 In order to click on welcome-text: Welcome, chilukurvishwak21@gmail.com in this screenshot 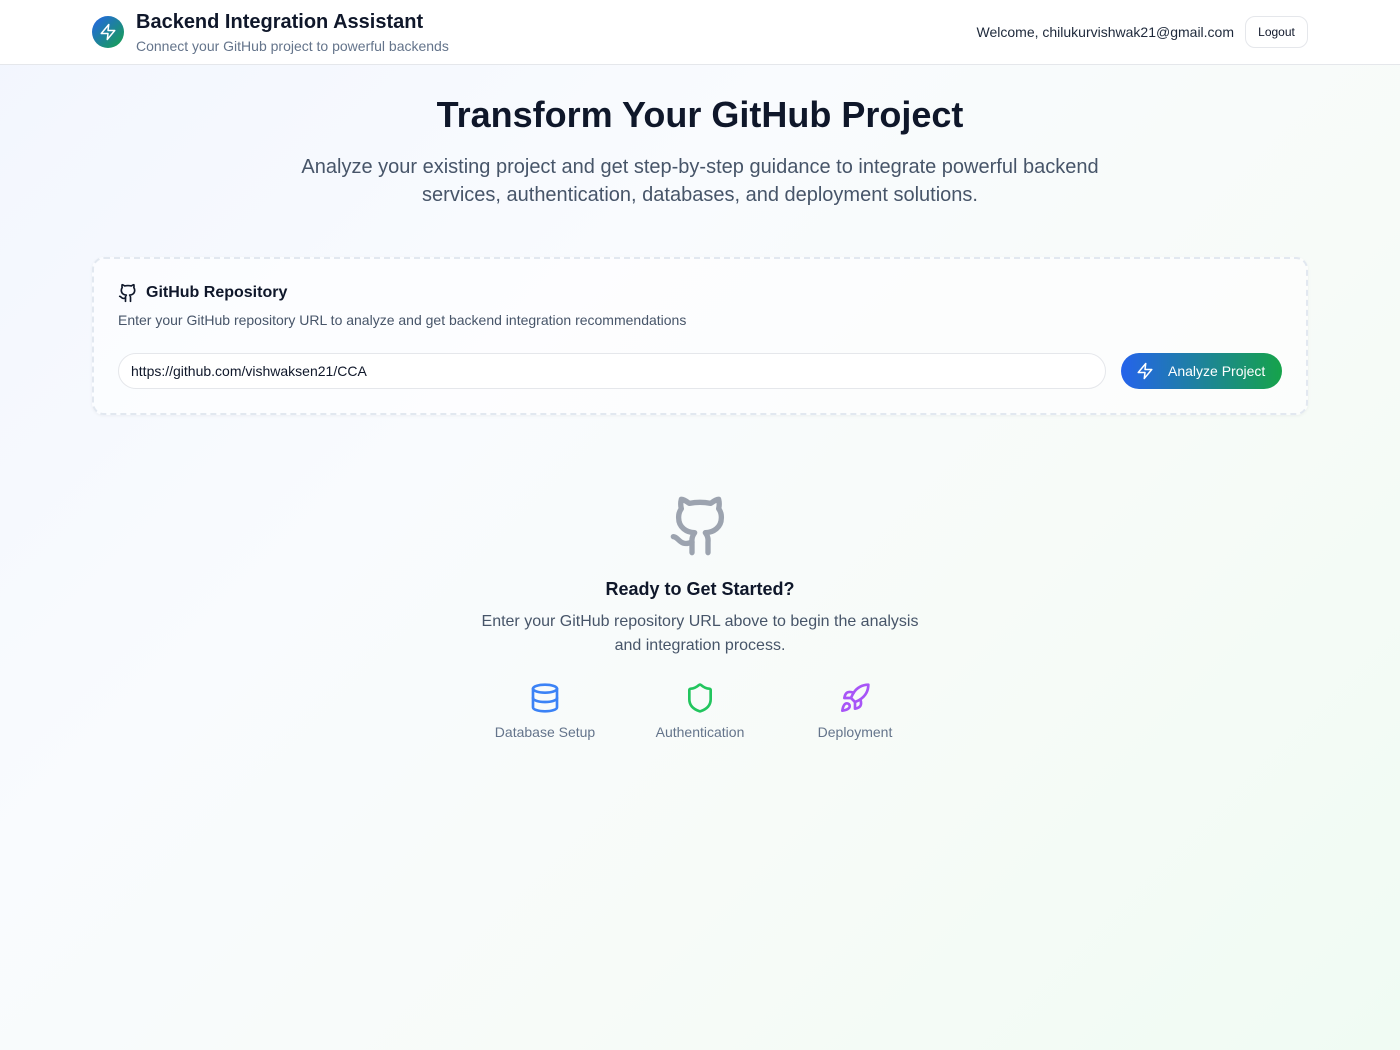, I will do `click(1105, 32)`.